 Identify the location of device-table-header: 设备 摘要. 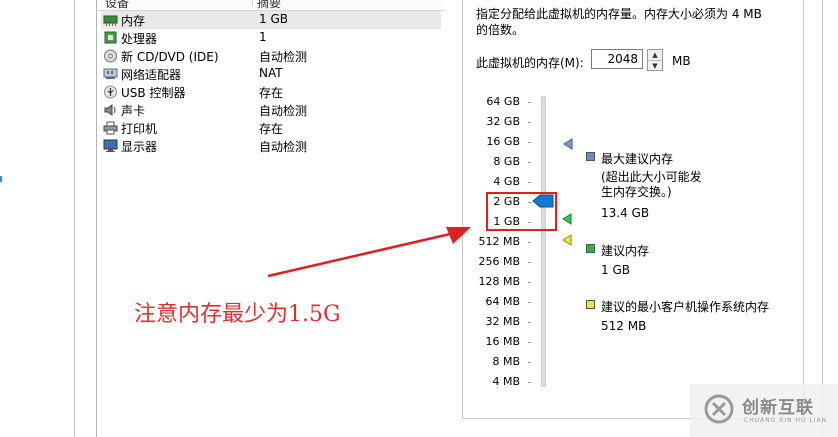
(271, 5).